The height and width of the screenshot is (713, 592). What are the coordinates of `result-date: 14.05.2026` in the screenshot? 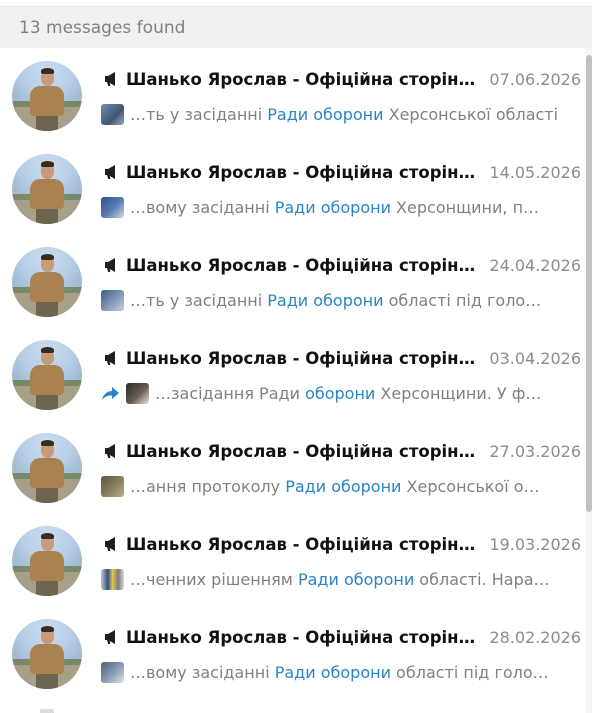 It's located at (535, 172).